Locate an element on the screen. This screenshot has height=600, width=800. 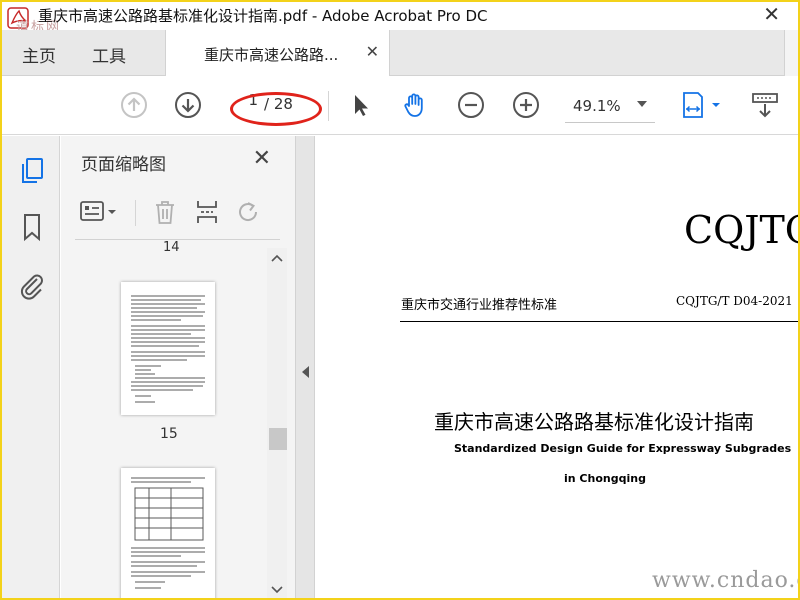
thumbnail-options-icon is located at coordinates (101, 212).